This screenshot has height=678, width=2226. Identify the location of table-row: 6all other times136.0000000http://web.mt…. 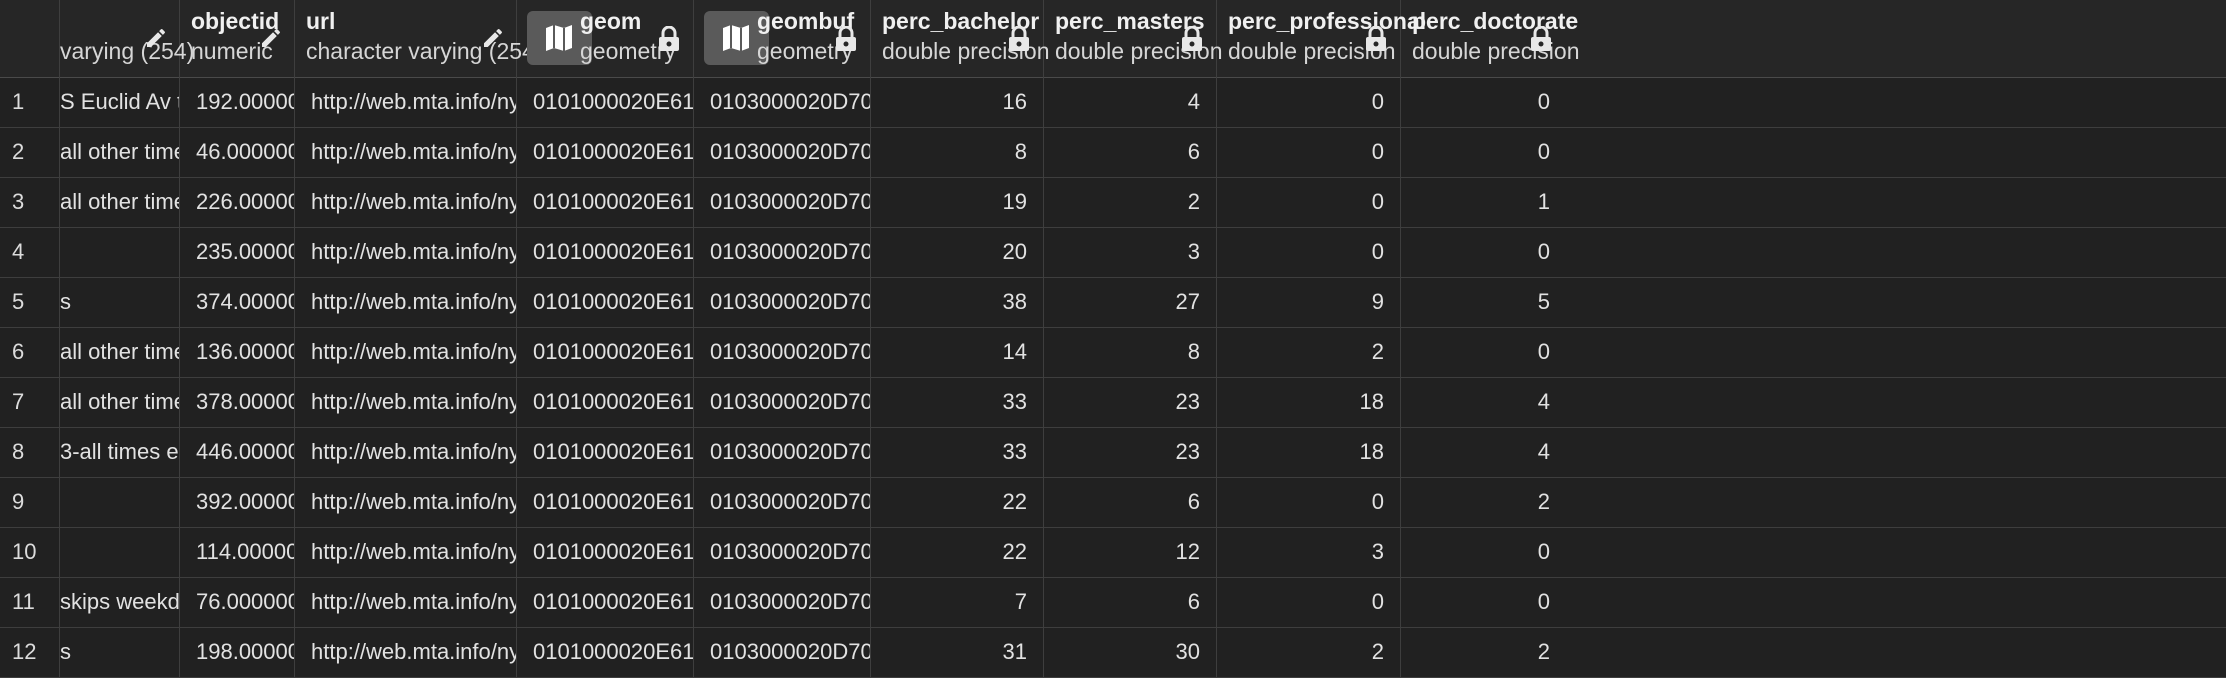
(1113, 353).